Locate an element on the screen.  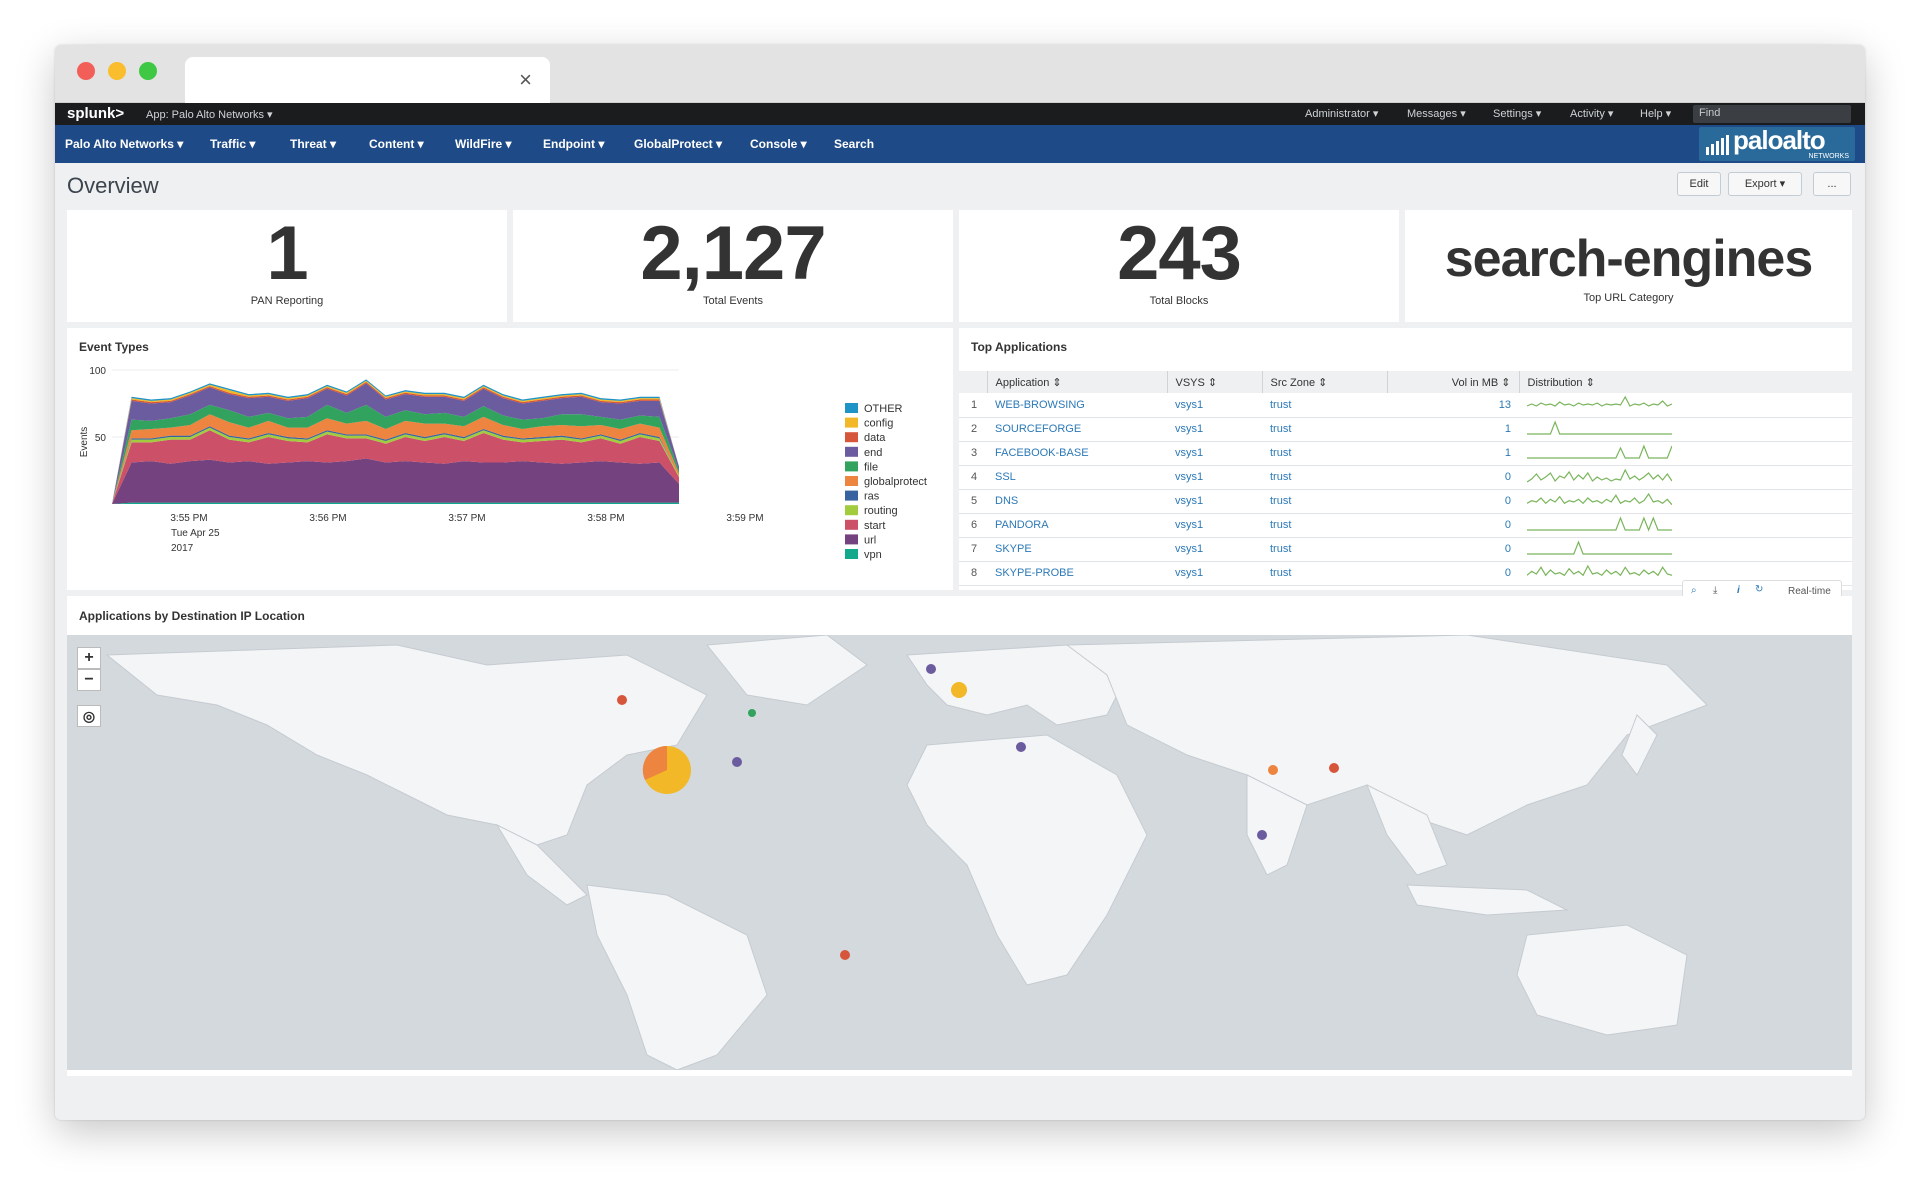
download-icon: ⤓ is located at coordinates (1715, 590).